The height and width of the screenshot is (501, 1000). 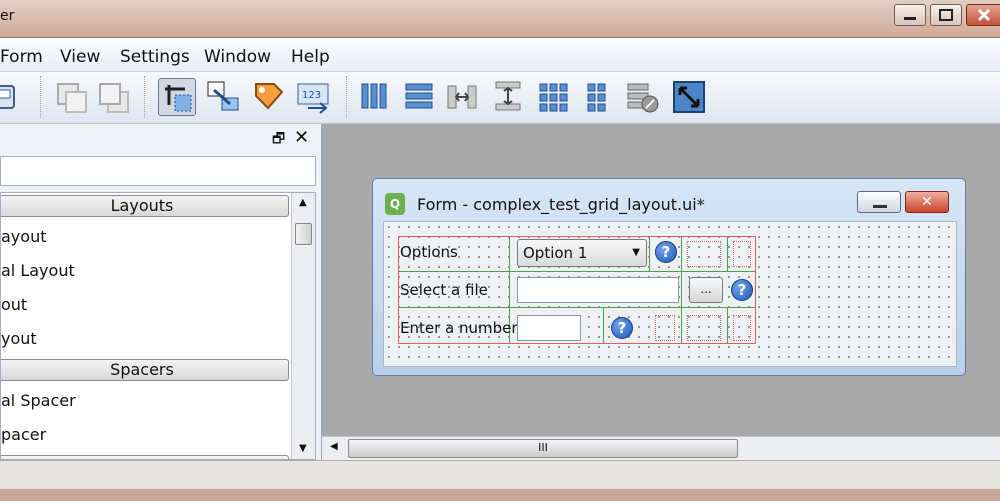 What do you see at coordinates (500, 495) in the screenshot?
I see `taskbar-edge` at bounding box center [500, 495].